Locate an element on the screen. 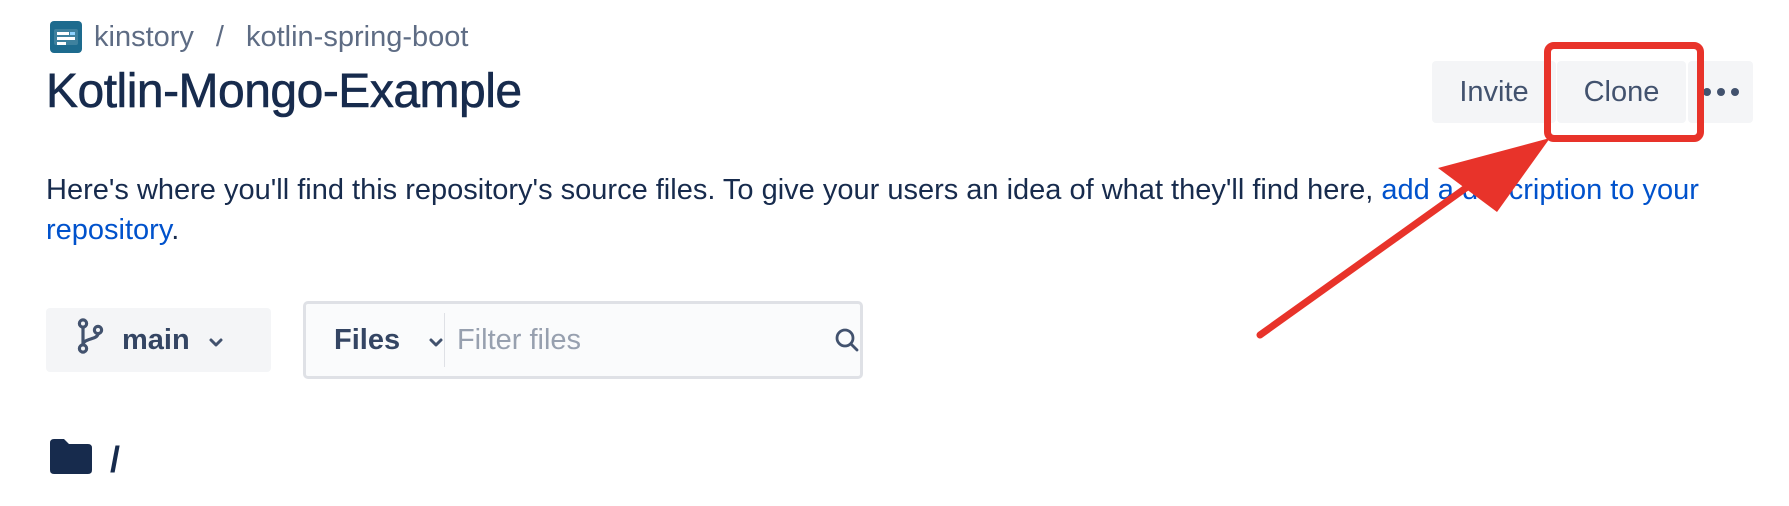  invite-button: Invite is located at coordinates (1494, 92).